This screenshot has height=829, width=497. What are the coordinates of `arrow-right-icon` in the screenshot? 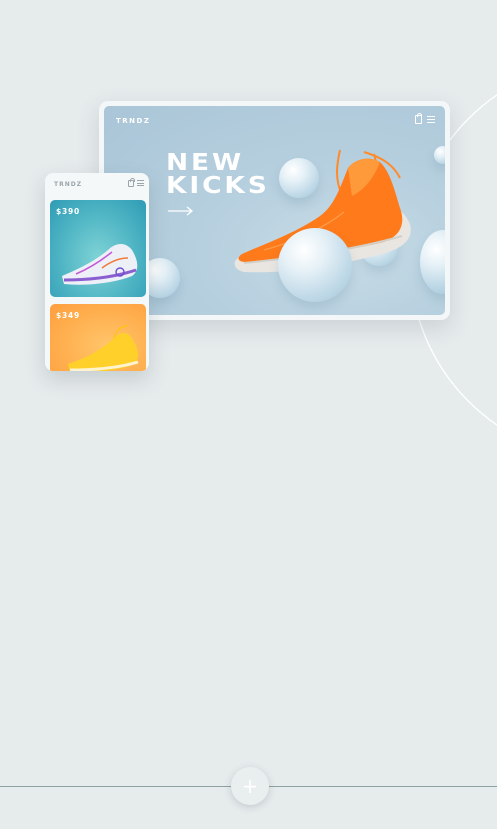 It's located at (181, 211).